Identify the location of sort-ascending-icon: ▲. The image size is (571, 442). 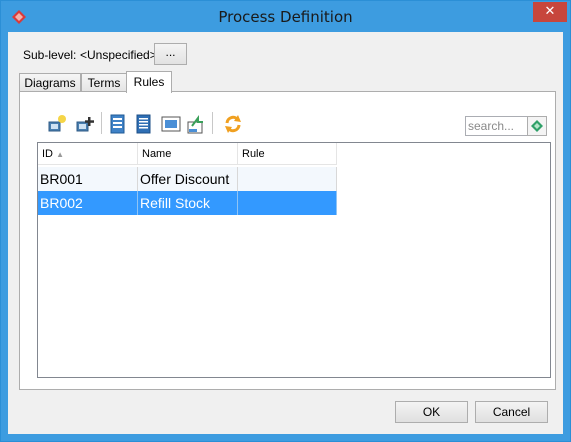
(60, 154).